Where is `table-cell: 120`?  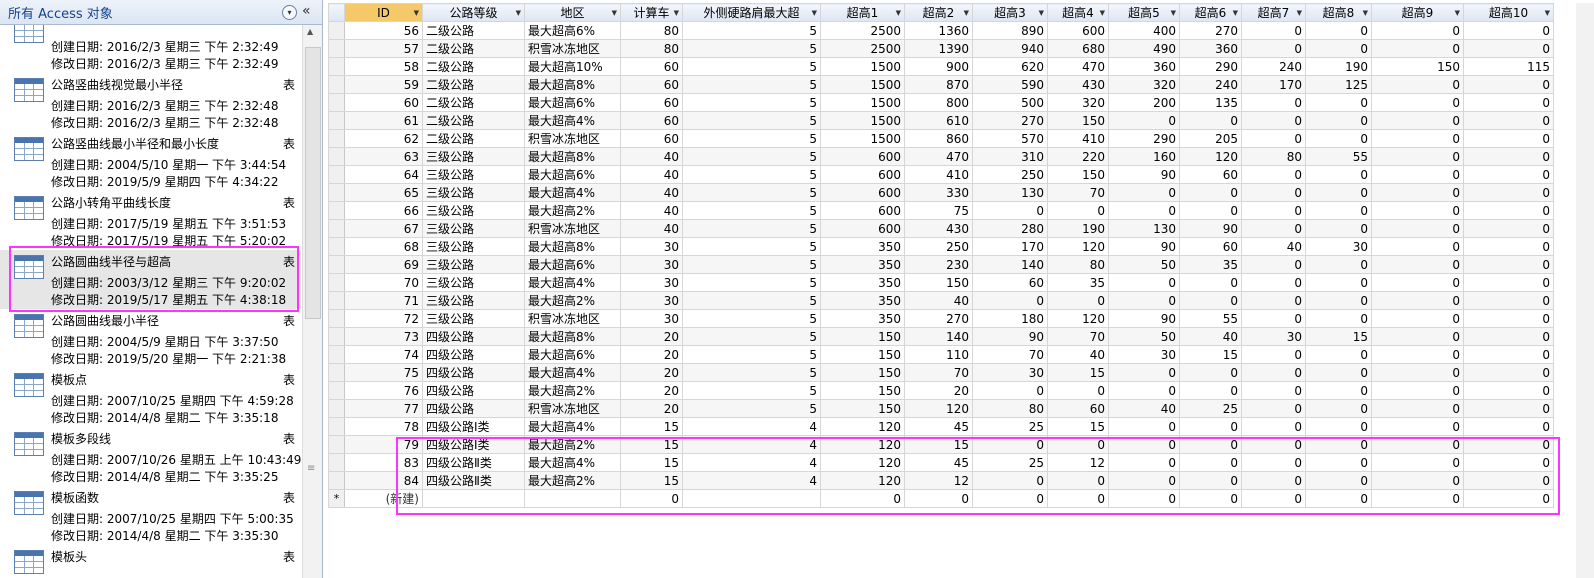 table-cell: 120 is located at coordinates (1078, 246).